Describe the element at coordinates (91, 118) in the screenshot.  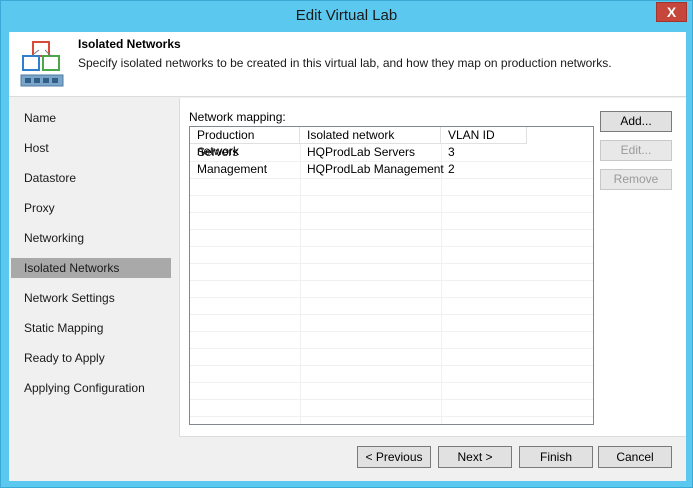
I see `step-name: Name` at that location.